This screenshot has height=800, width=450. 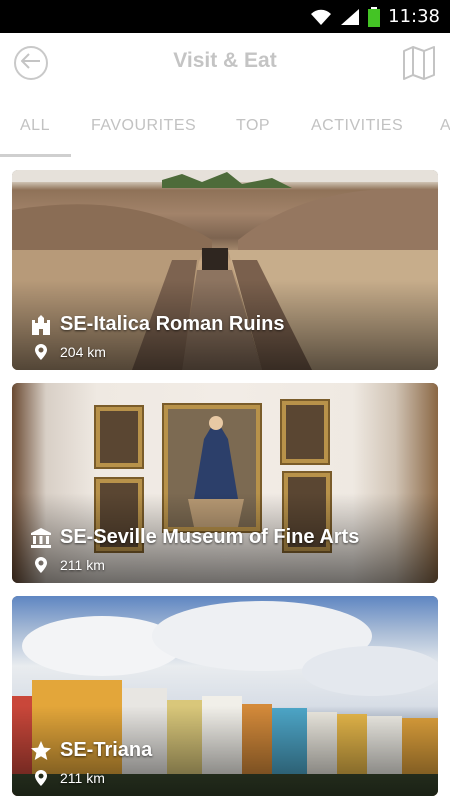 What do you see at coordinates (35, 155) in the screenshot?
I see `active-tab-indicator` at bounding box center [35, 155].